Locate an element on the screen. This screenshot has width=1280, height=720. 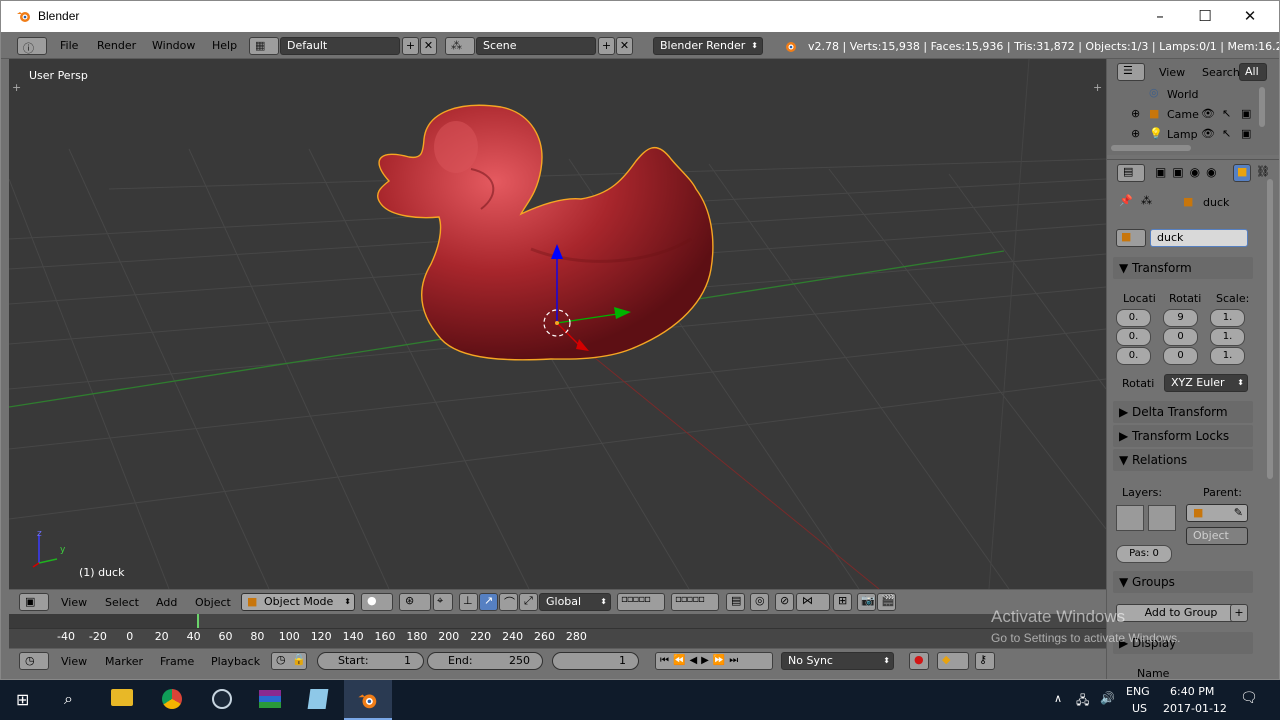
layout-browse-button: ▦ is located at coordinates (264, 46).